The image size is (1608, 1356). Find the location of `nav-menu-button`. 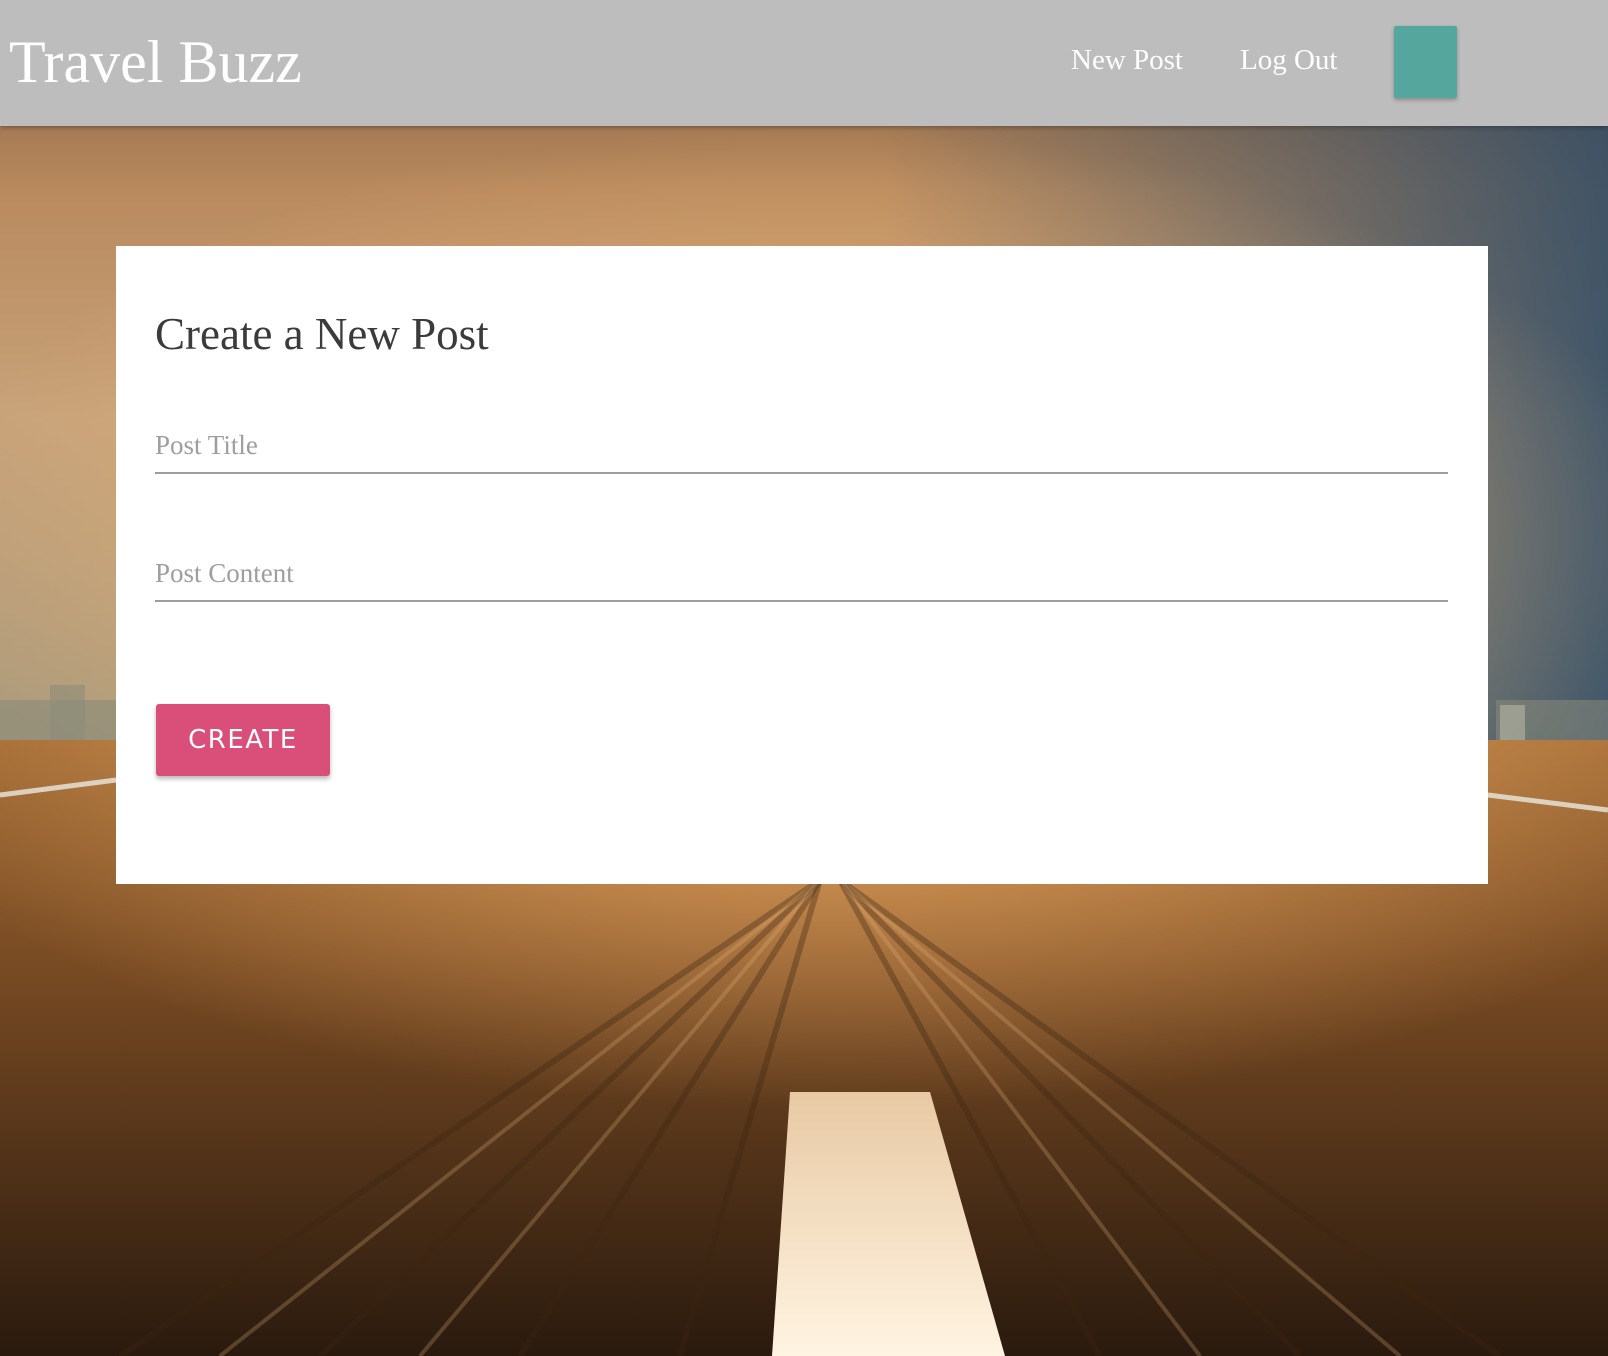

nav-menu-button is located at coordinates (1425, 62).